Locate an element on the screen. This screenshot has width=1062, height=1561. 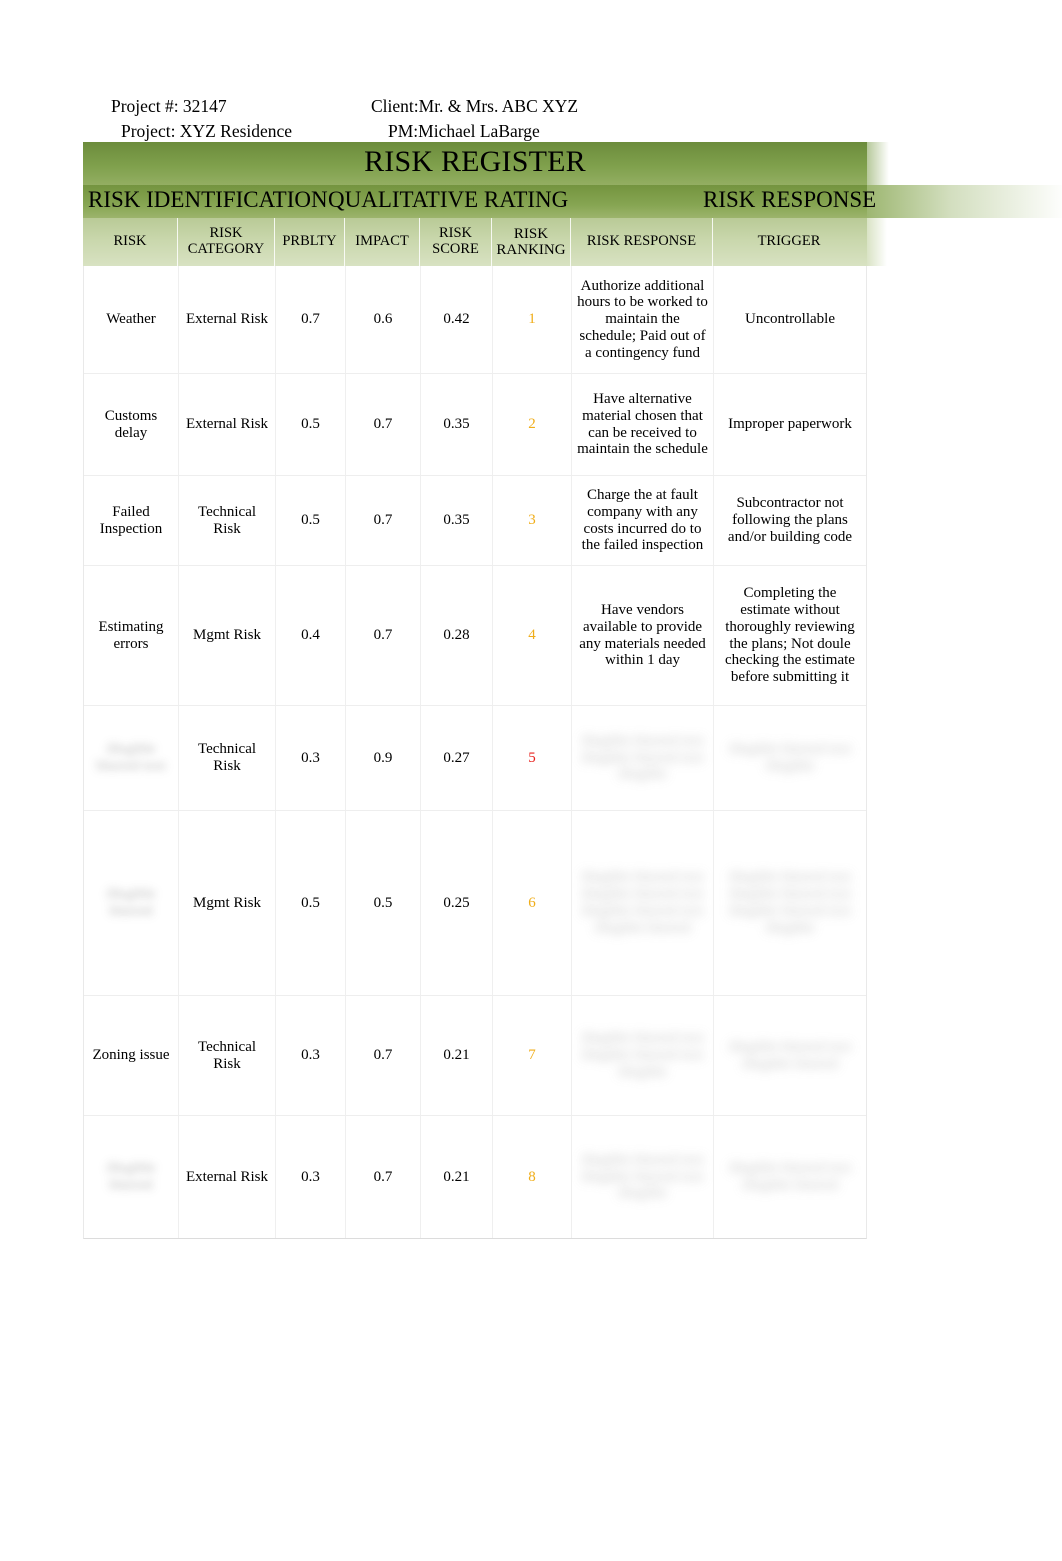
cell-risk-ranking: 6 is located at coordinates (532, 903).